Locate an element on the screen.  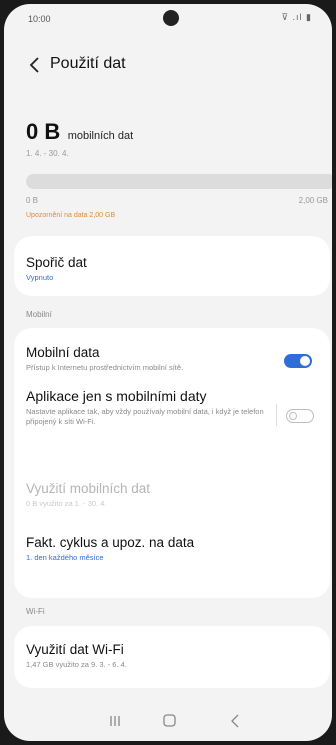
billing-cycle-title: Fakt. cyklus a upoz. na data is located at coordinates (110, 542).